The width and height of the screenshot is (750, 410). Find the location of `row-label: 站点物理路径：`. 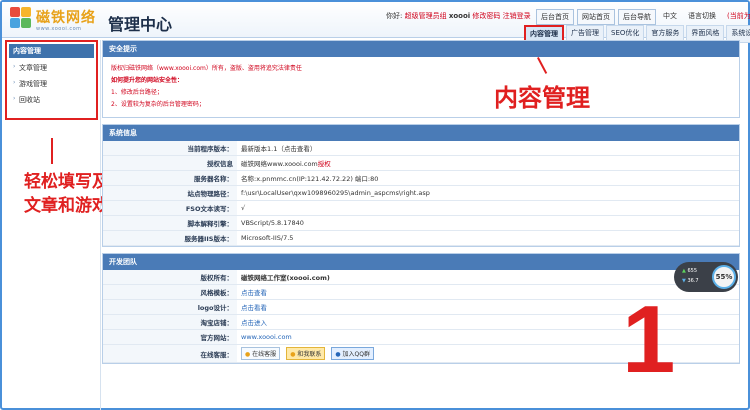

row-label: 站点物理路径： is located at coordinates (170, 193).